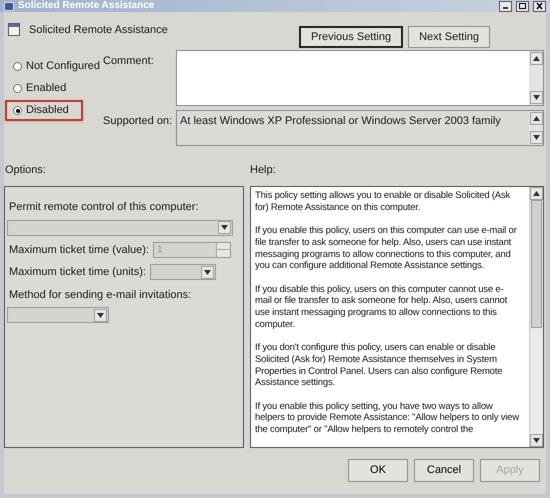 This screenshot has height=498, width=550. Describe the element at coordinates (100, 295) in the screenshot. I see `option-label: Method for sending e-mail invitations:` at that location.